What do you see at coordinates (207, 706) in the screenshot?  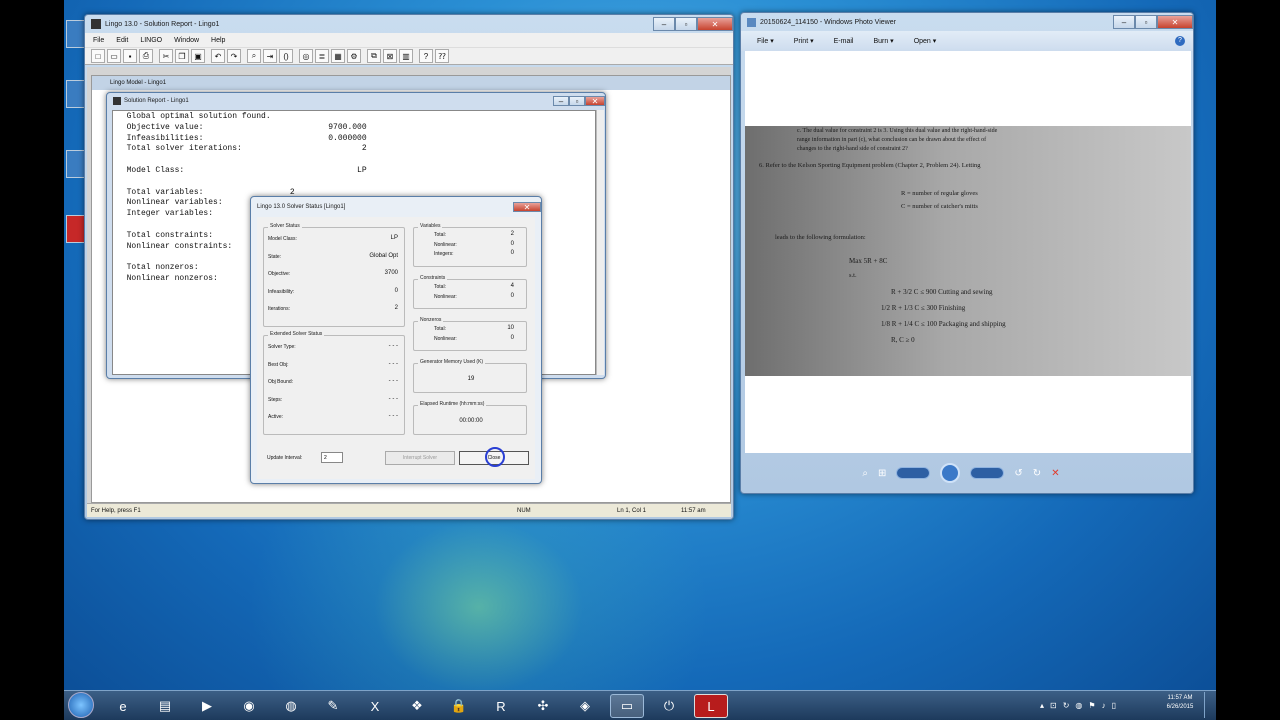 I see `media-player-icon: ▶` at bounding box center [207, 706].